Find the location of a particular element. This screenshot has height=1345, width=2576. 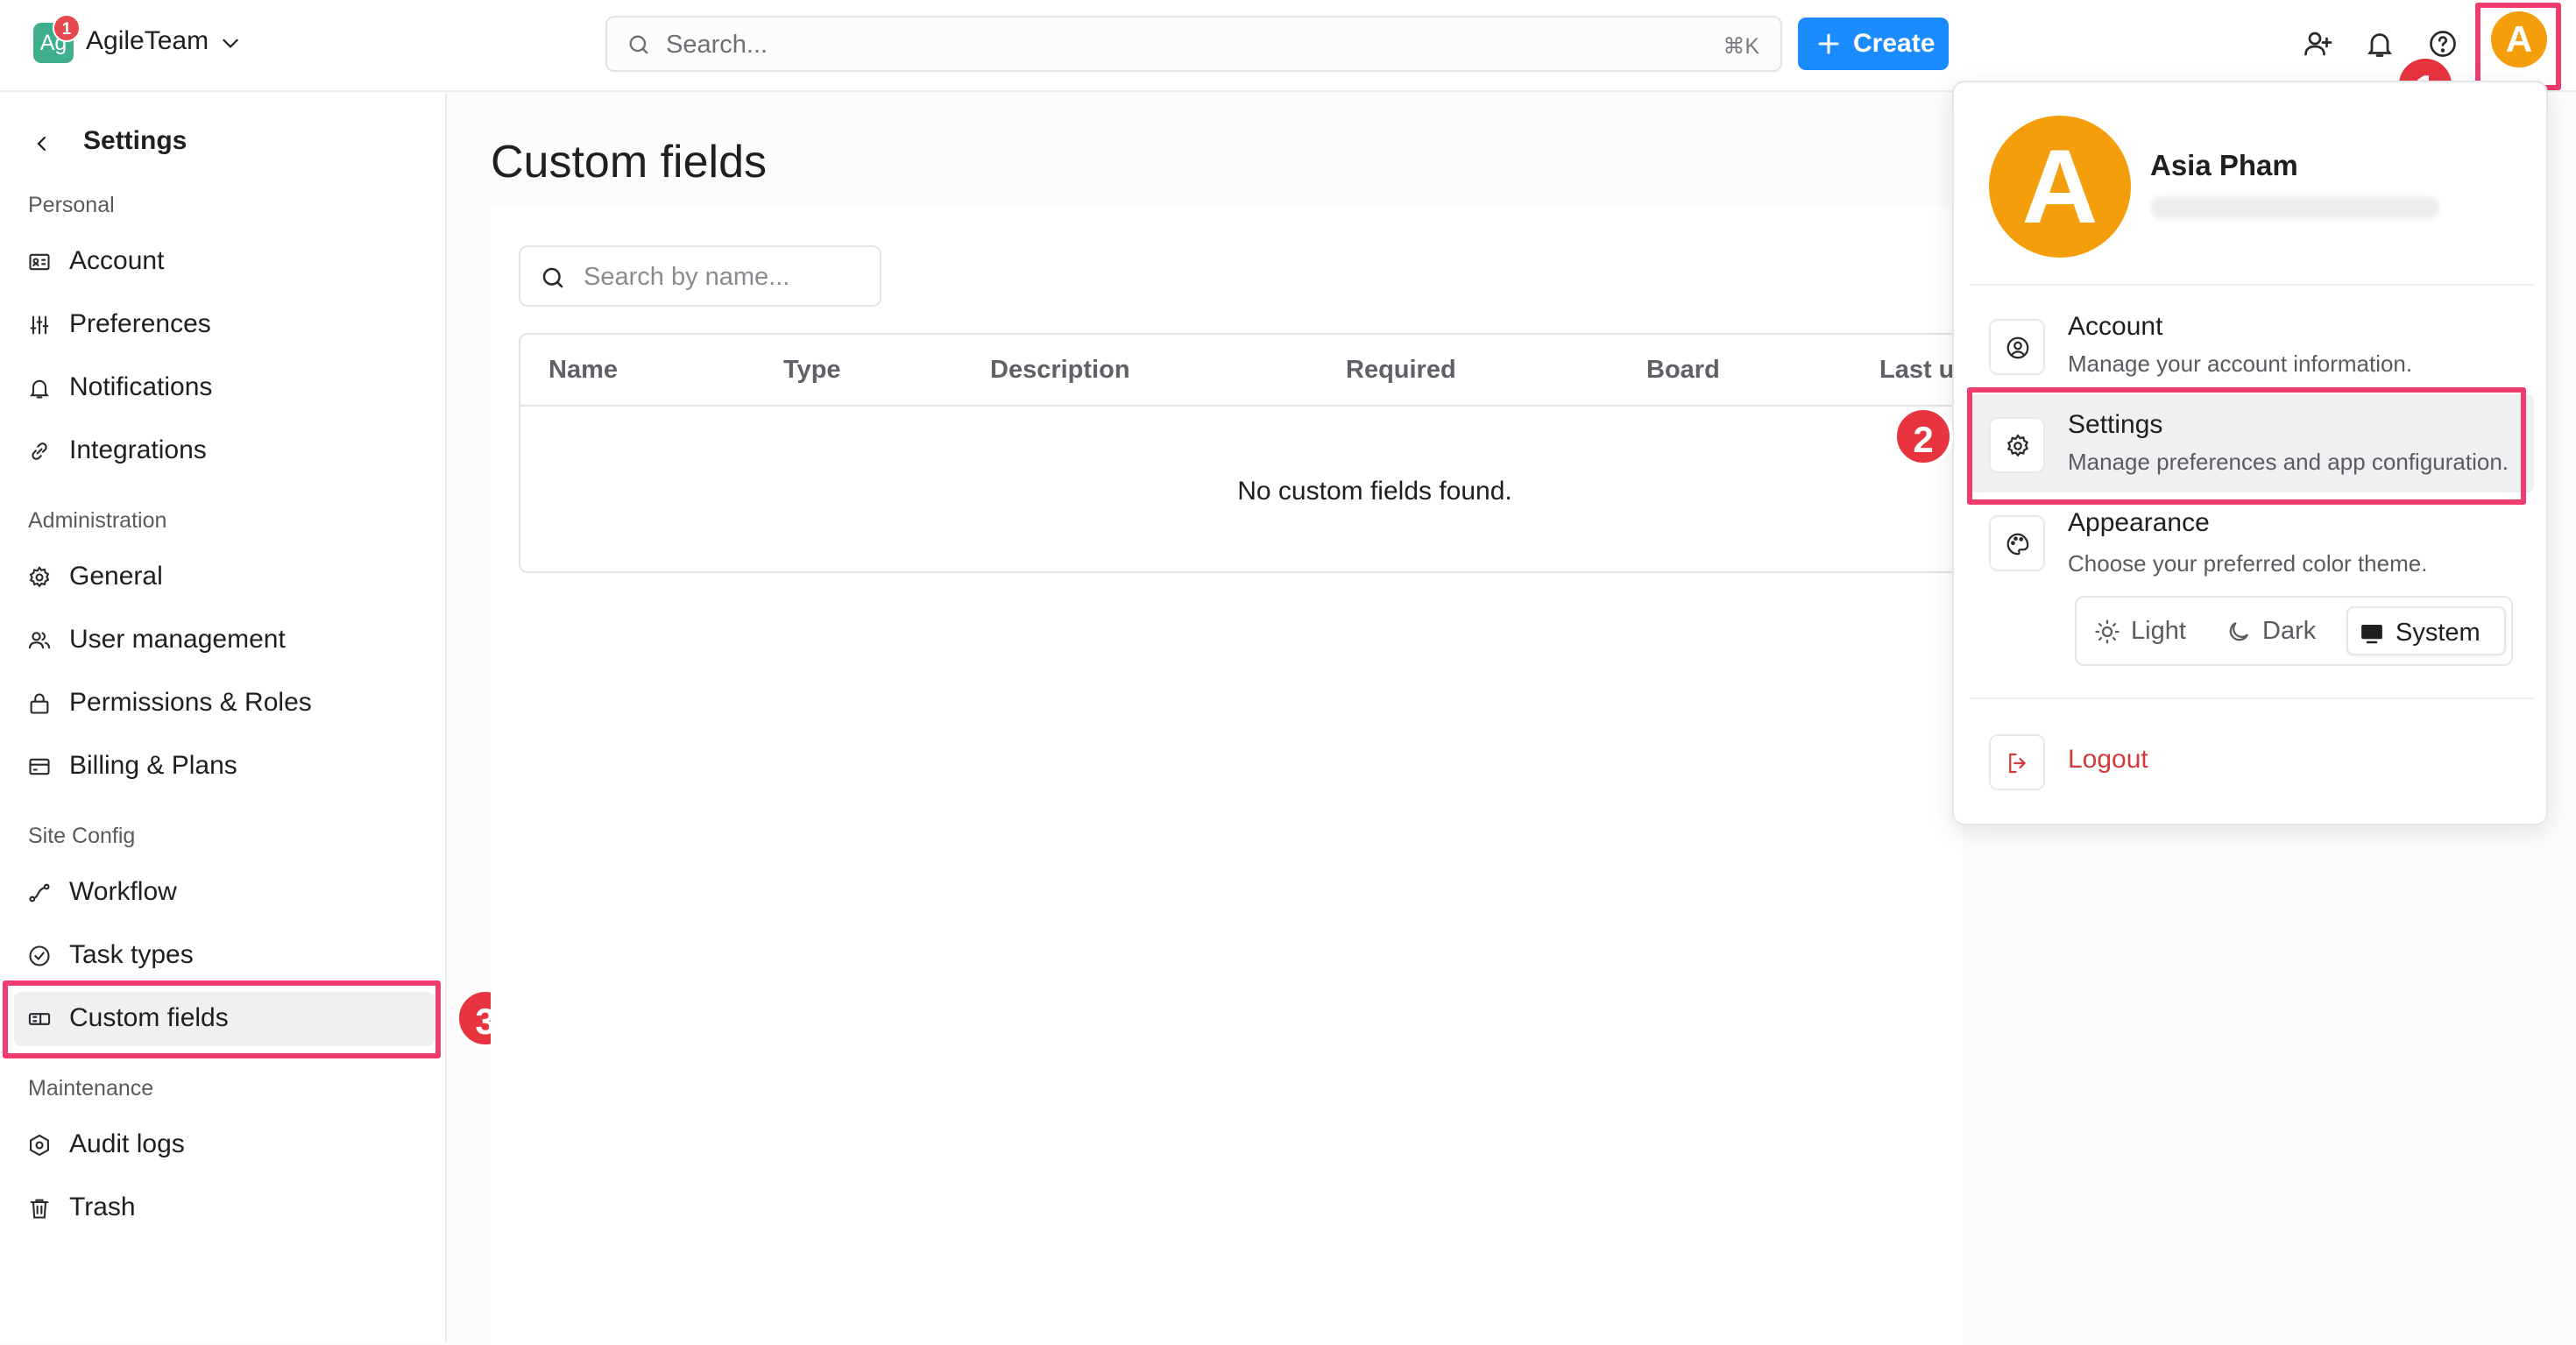

invite-user-icon is located at coordinates (2317, 44).